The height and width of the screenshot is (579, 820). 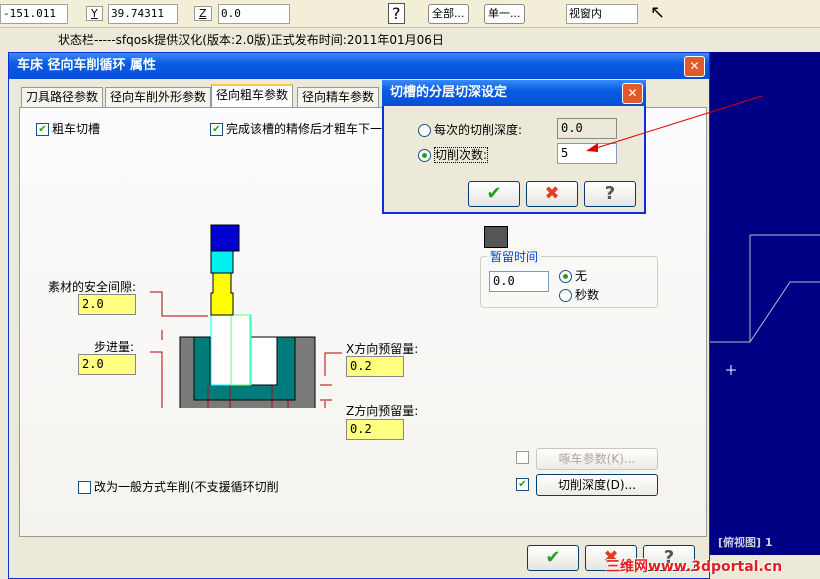 What do you see at coordinates (338, 97) in the screenshot?
I see `tab-finish: 径向精车参数` at bounding box center [338, 97].